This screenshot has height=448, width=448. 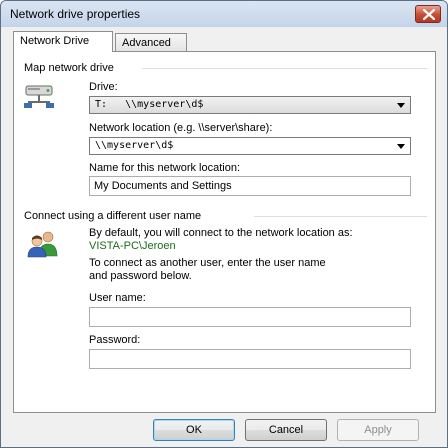 I want to click on drive-label: Drive:, so click(x=103, y=87).